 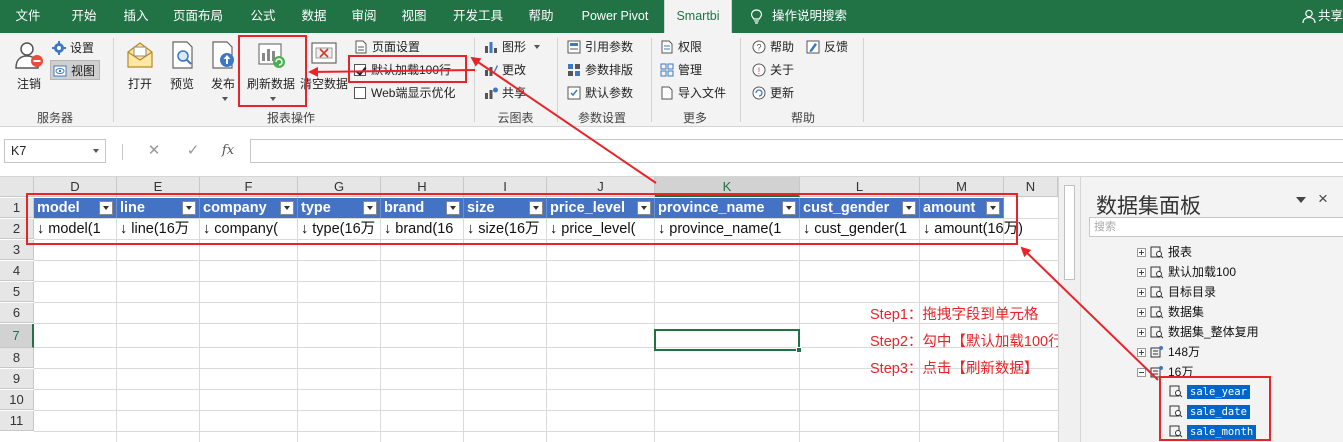 I want to click on table-cell: ↓ brand(16, so click(x=422, y=229).